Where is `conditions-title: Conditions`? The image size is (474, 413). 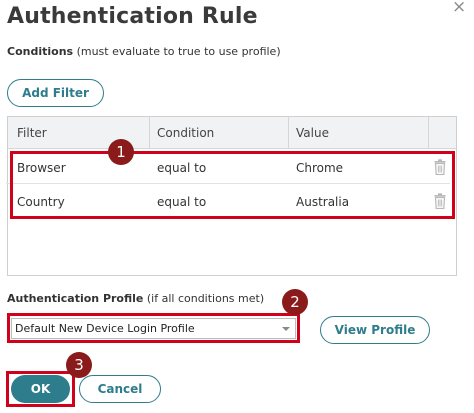
conditions-title: Conditions is located at coordinates (40, 51).